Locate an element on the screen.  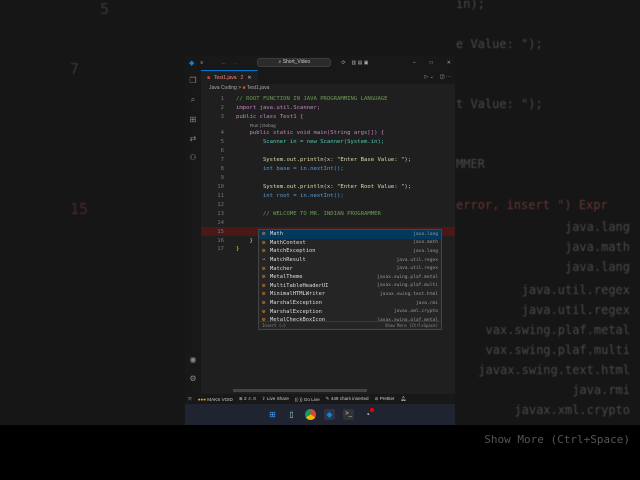
obs-icon: ◔ is located at coordinates (368, 414).